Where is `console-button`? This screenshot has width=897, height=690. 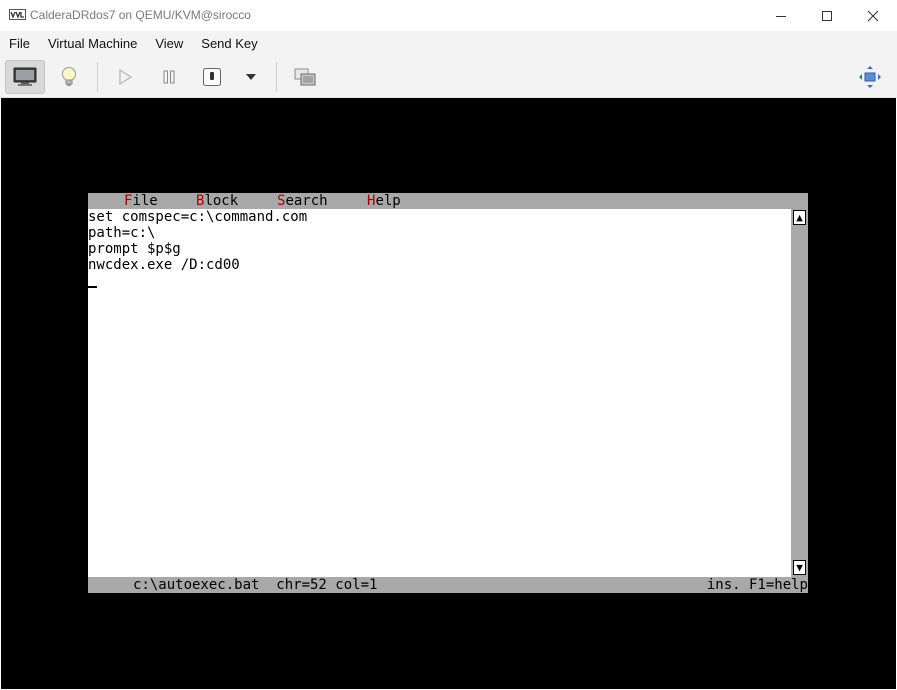
console-button is located at coordinates (25, 77).